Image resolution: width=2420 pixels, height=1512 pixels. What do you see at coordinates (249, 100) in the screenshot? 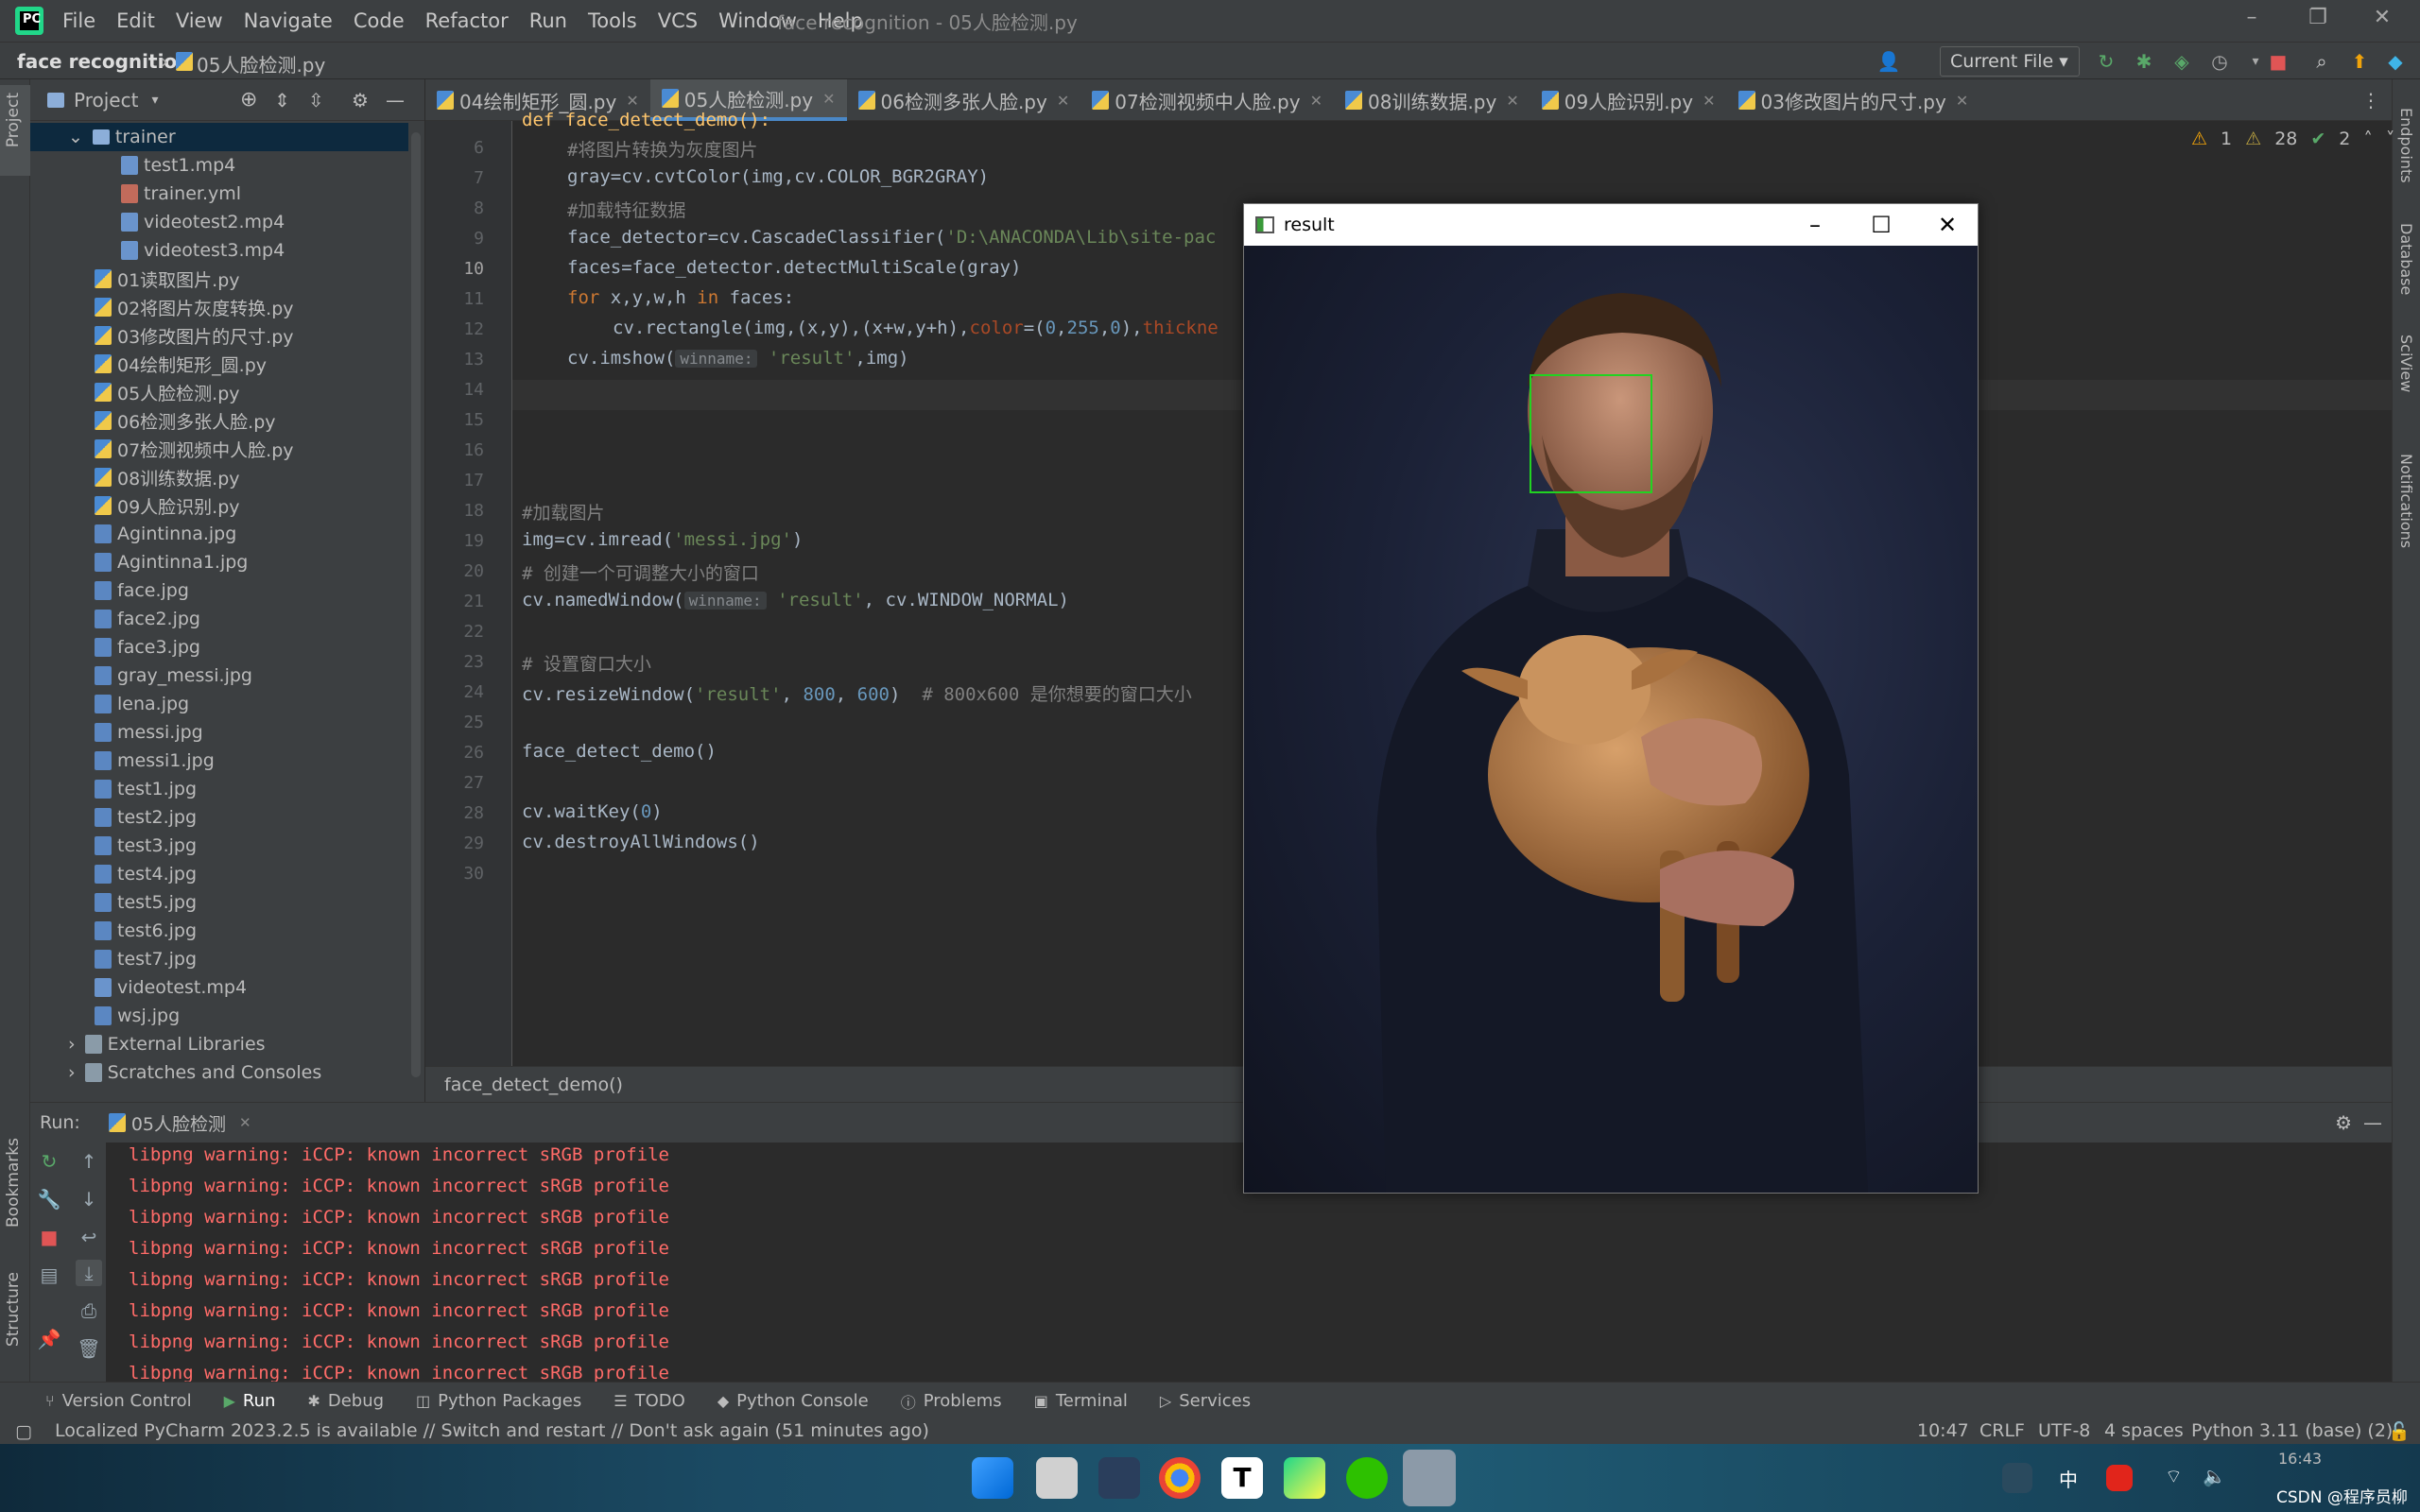
I see `locate-icon: ⊕` at bounding box center [249, 100].